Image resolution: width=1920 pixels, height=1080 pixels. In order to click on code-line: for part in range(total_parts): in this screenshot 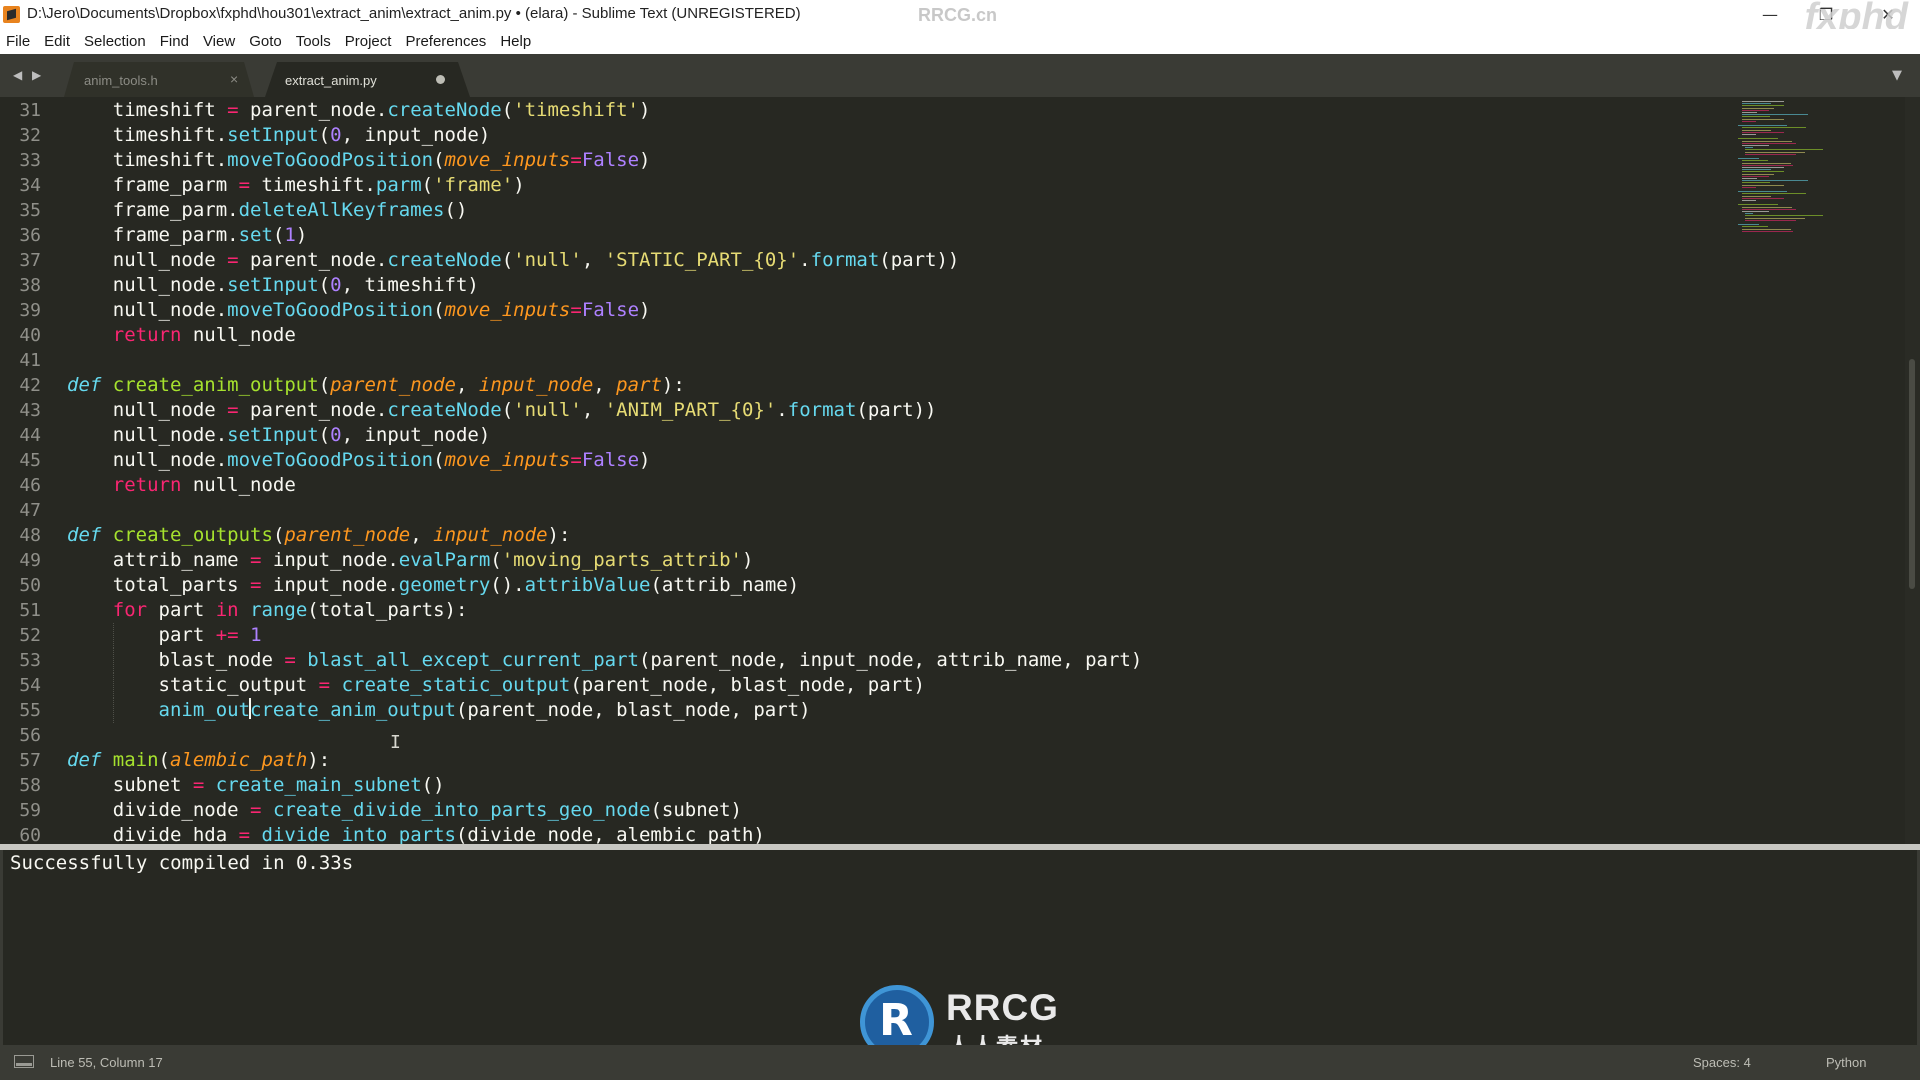, I will do `click(267, 610)`.